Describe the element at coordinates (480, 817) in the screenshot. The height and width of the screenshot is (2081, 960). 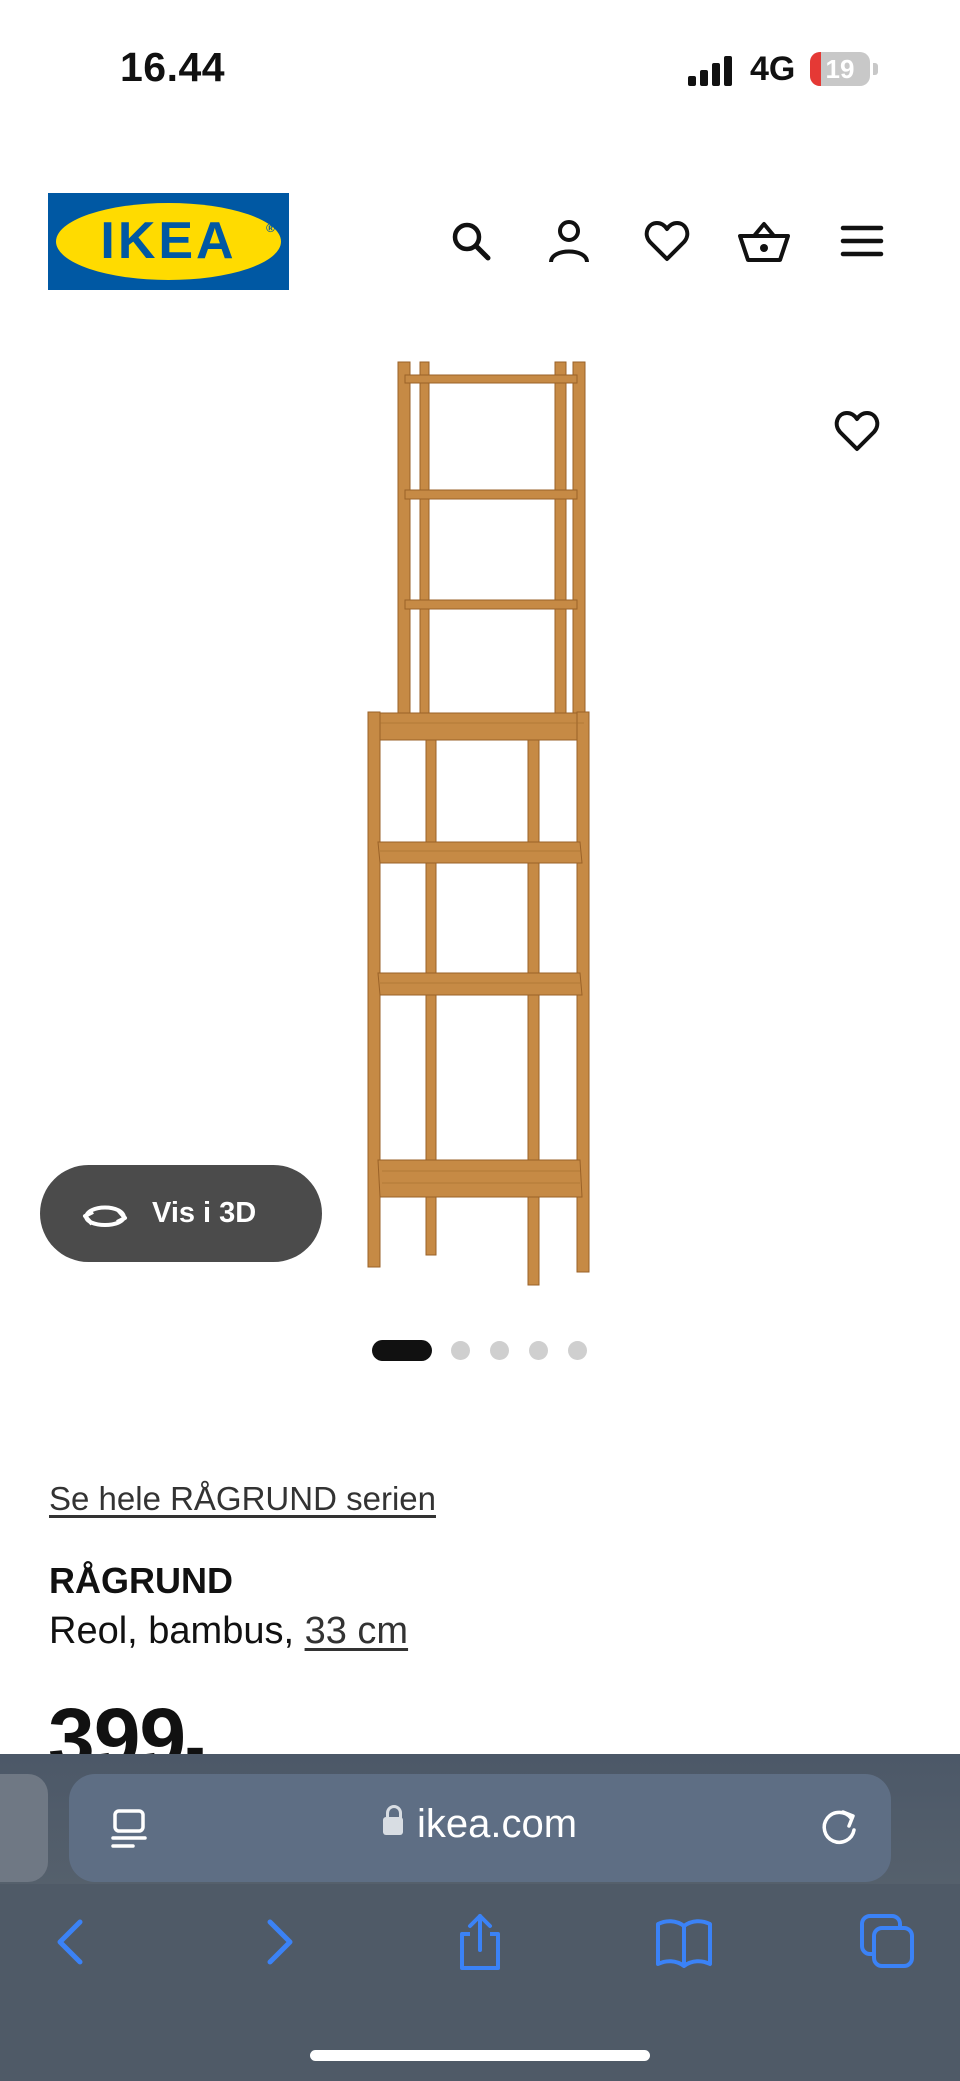
I see `product-image` at that location.